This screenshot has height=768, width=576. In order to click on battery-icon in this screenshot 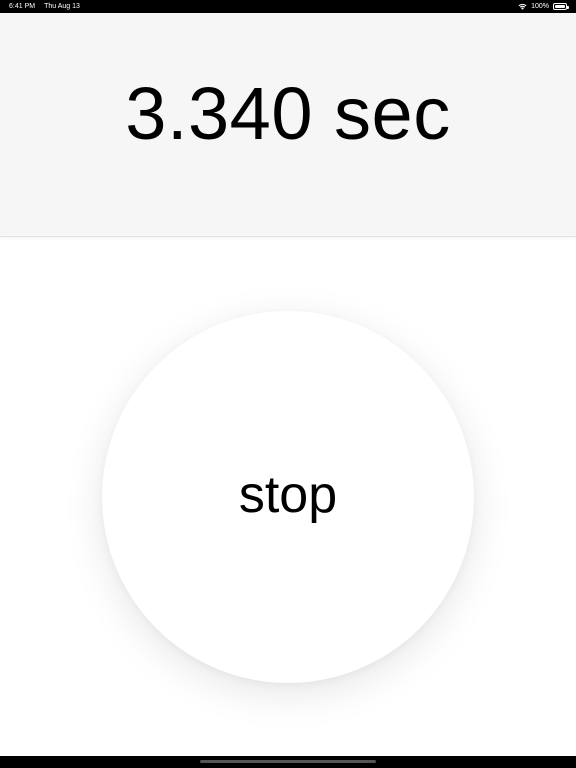, I will do `click(561, 6)`.